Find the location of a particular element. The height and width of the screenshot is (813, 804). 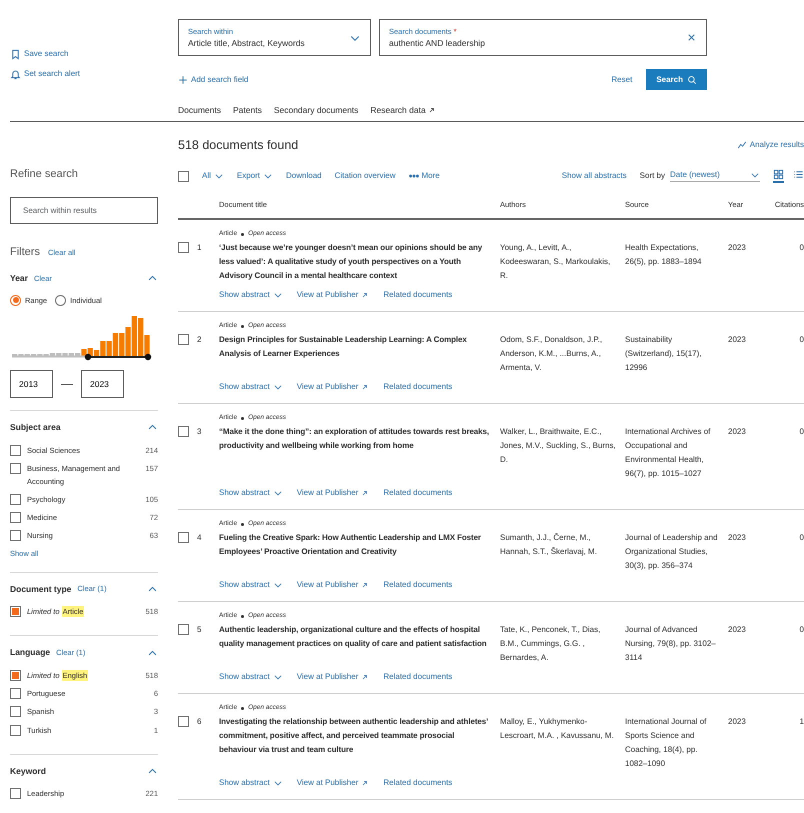

source-text: Journal of Leadership and Organizational Studies, 30(3), pp. 356–374 is located at coordinates (672, 552).